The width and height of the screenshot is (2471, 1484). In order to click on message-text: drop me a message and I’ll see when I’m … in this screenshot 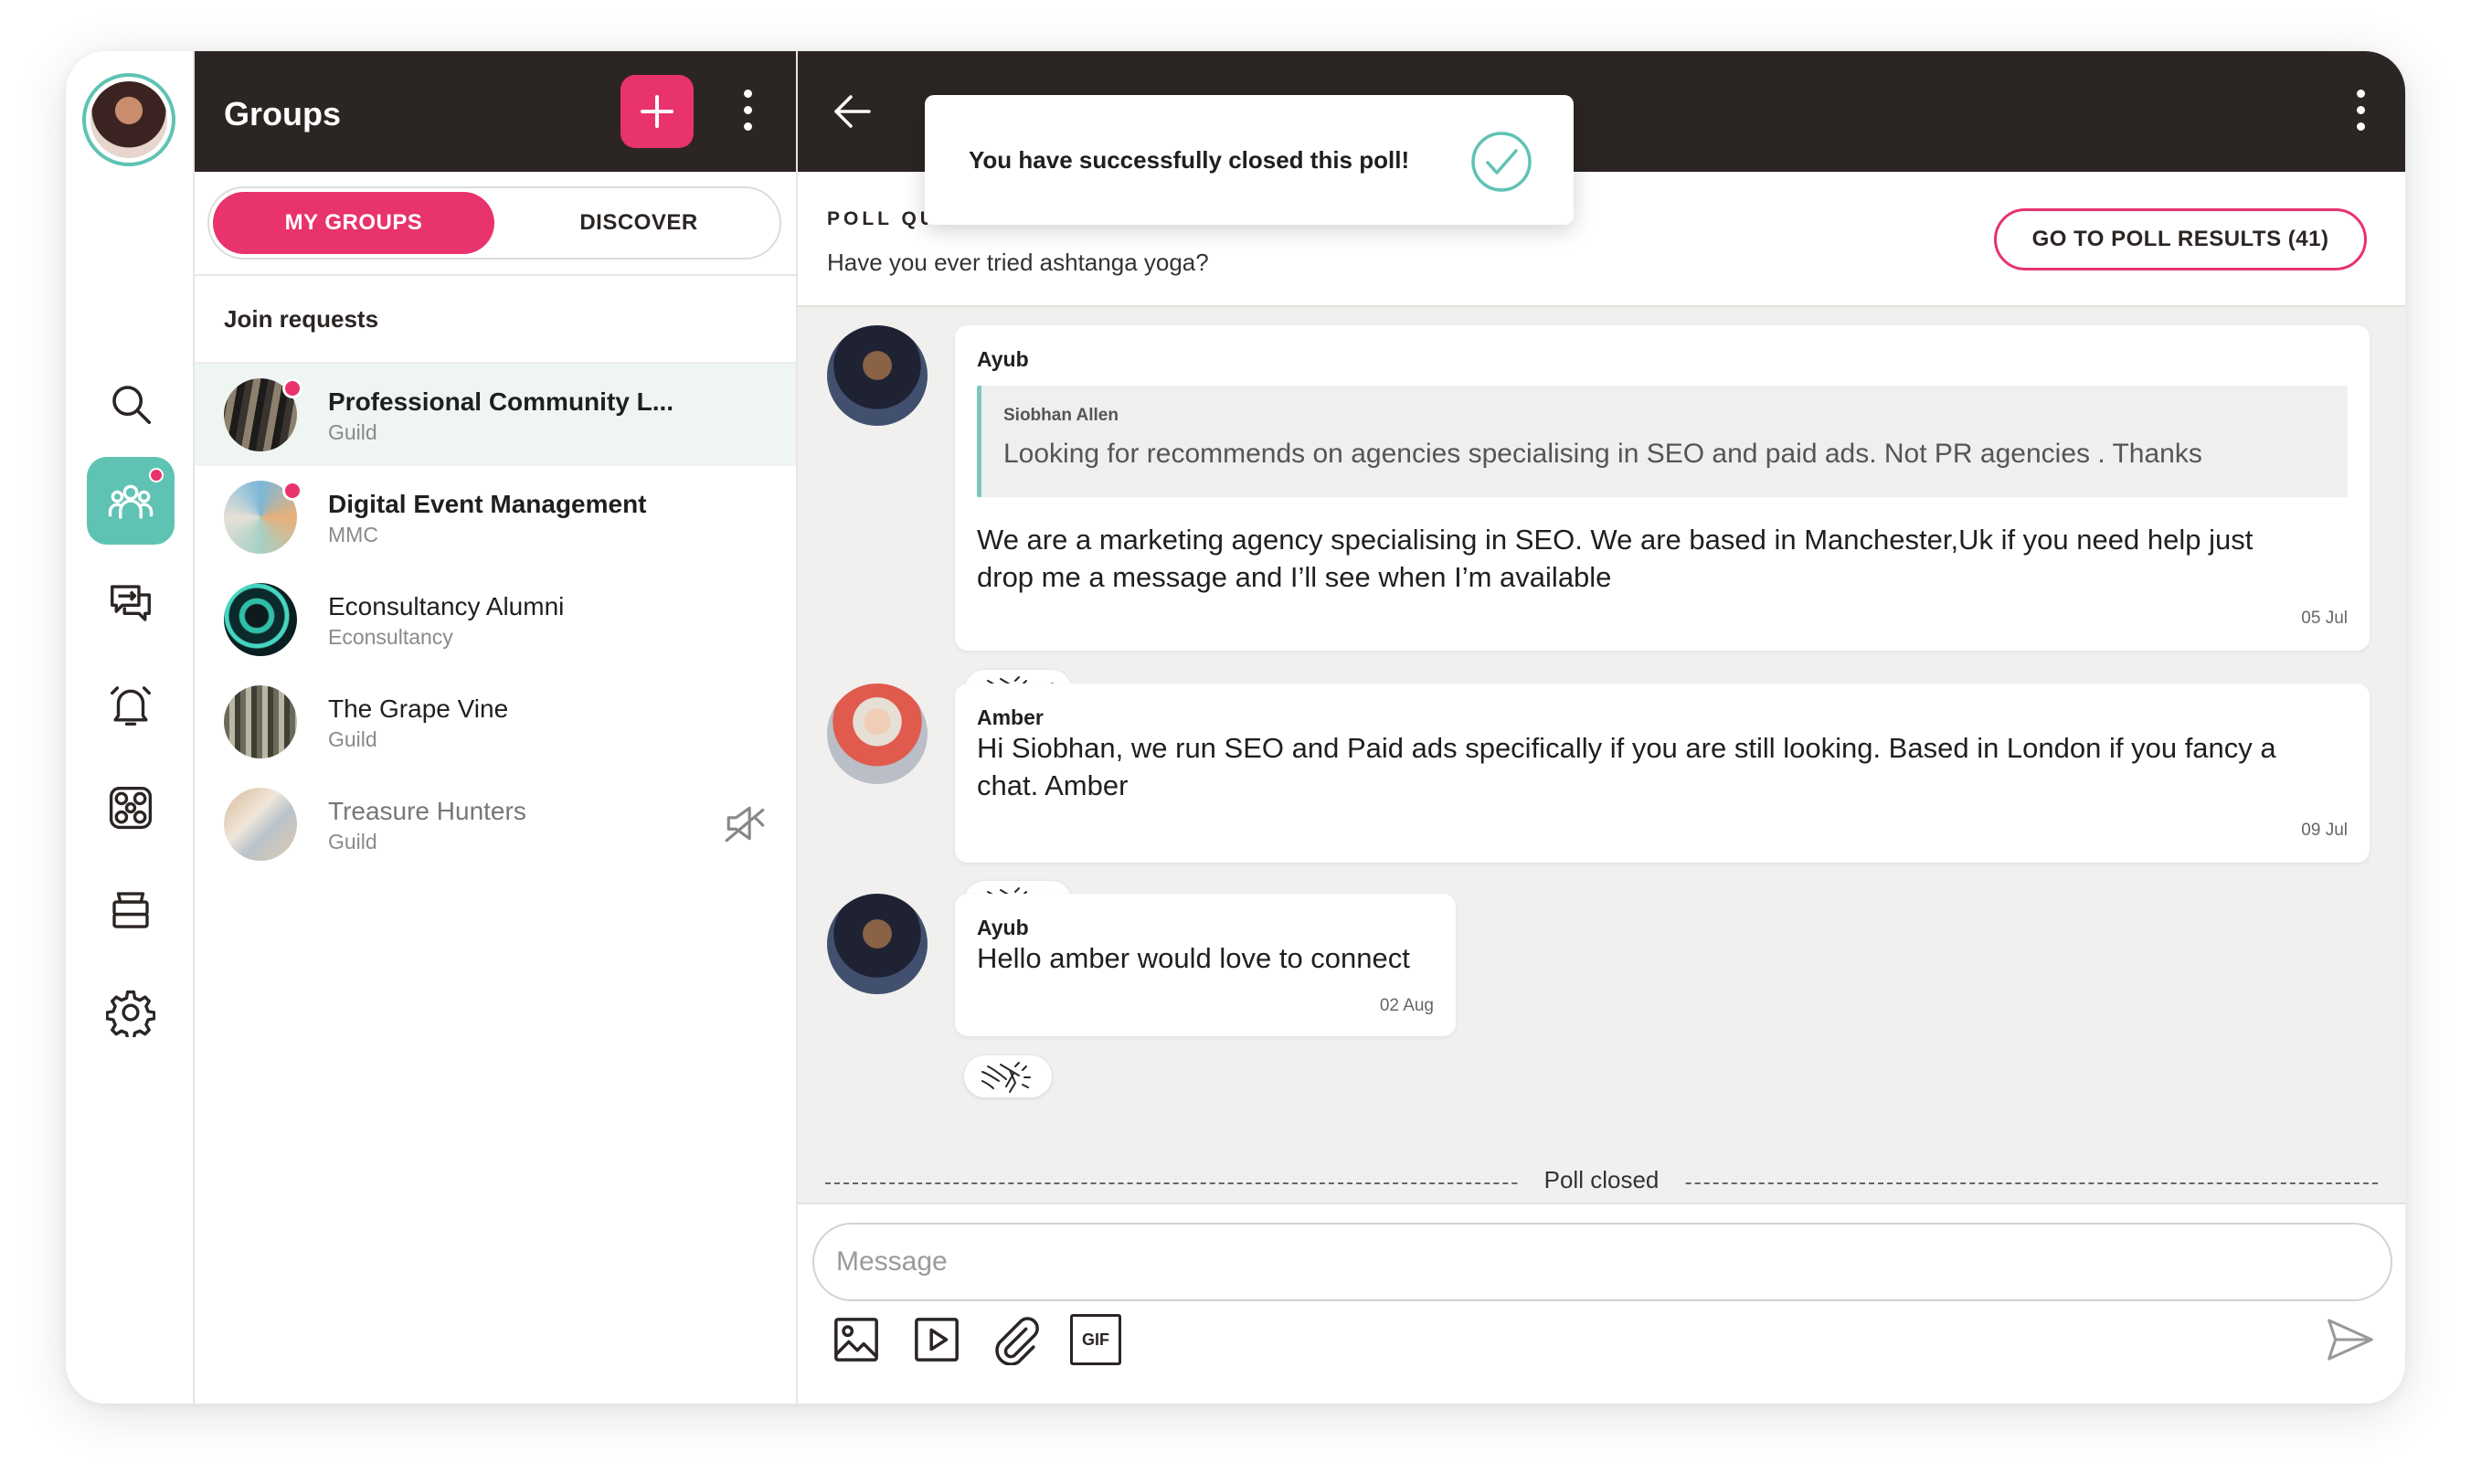, I will do `click(1294, 577)`.